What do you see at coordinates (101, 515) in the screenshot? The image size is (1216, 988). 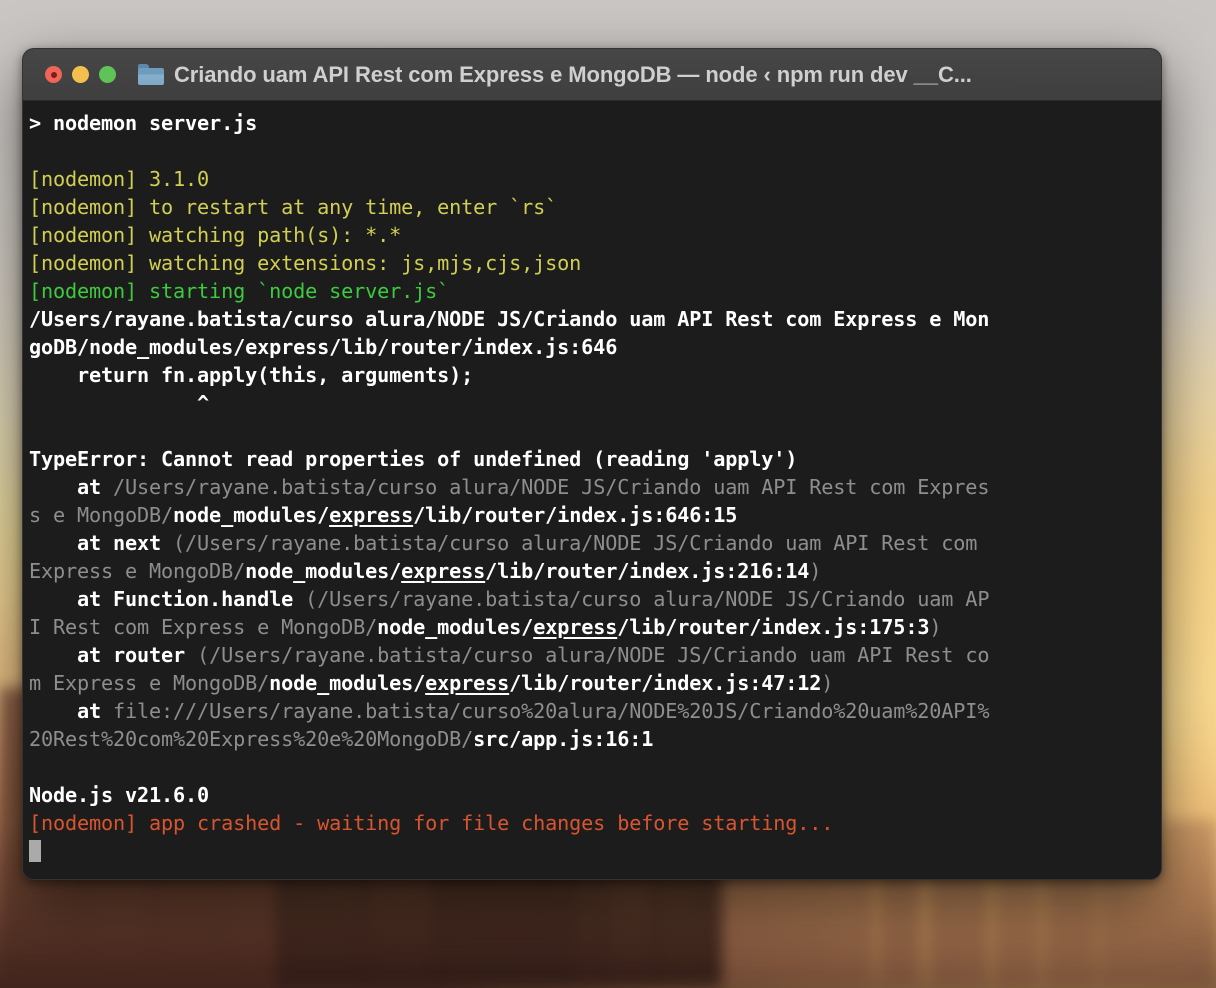 I see `terminal-text-span: s e MongoDB/` at bounding box center [101, 515].